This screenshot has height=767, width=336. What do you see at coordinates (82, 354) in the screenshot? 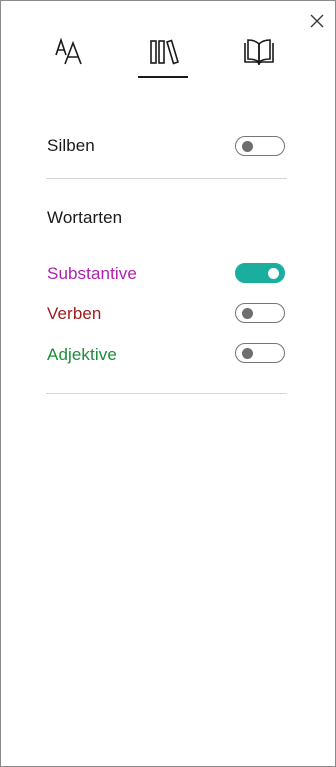
I see `adjectives-label: Adjektive` at bounding box center [82, 354].